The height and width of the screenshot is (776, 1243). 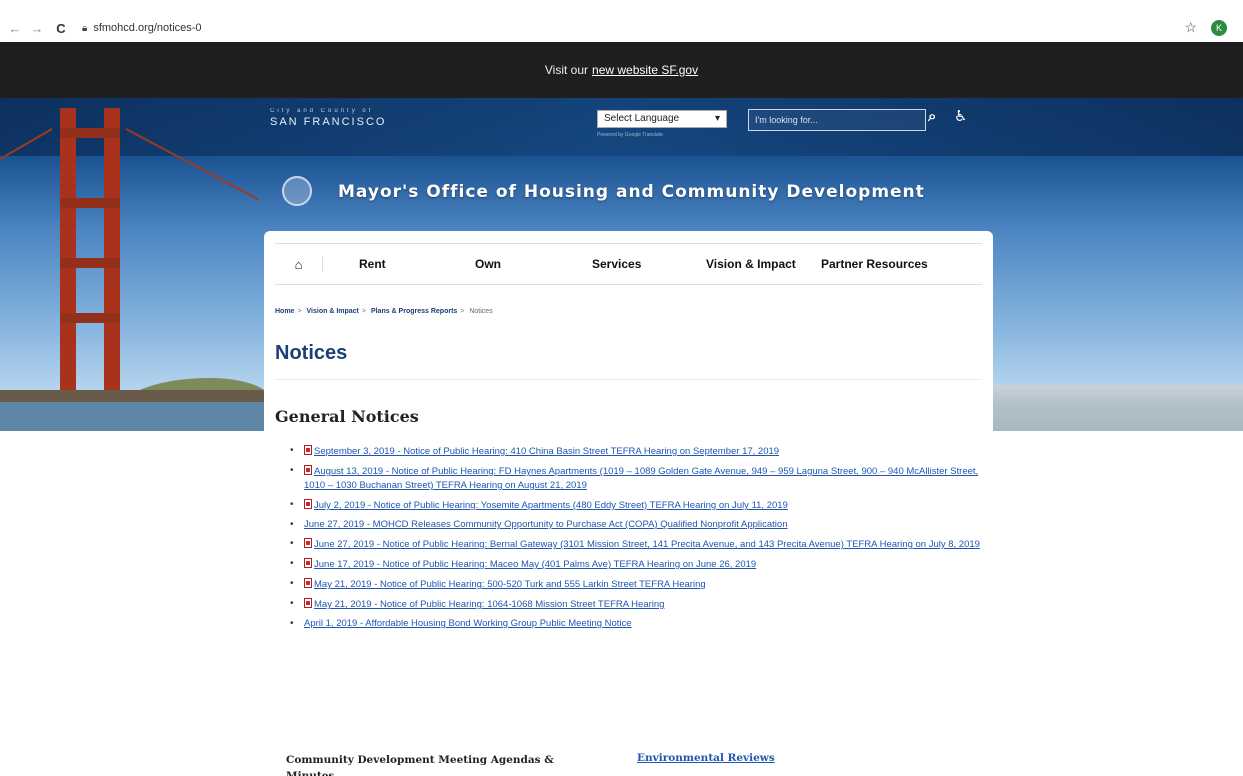 I want to click on sf-logo: City and County of SAN FRANCISCO, so click(x=328, y=118).